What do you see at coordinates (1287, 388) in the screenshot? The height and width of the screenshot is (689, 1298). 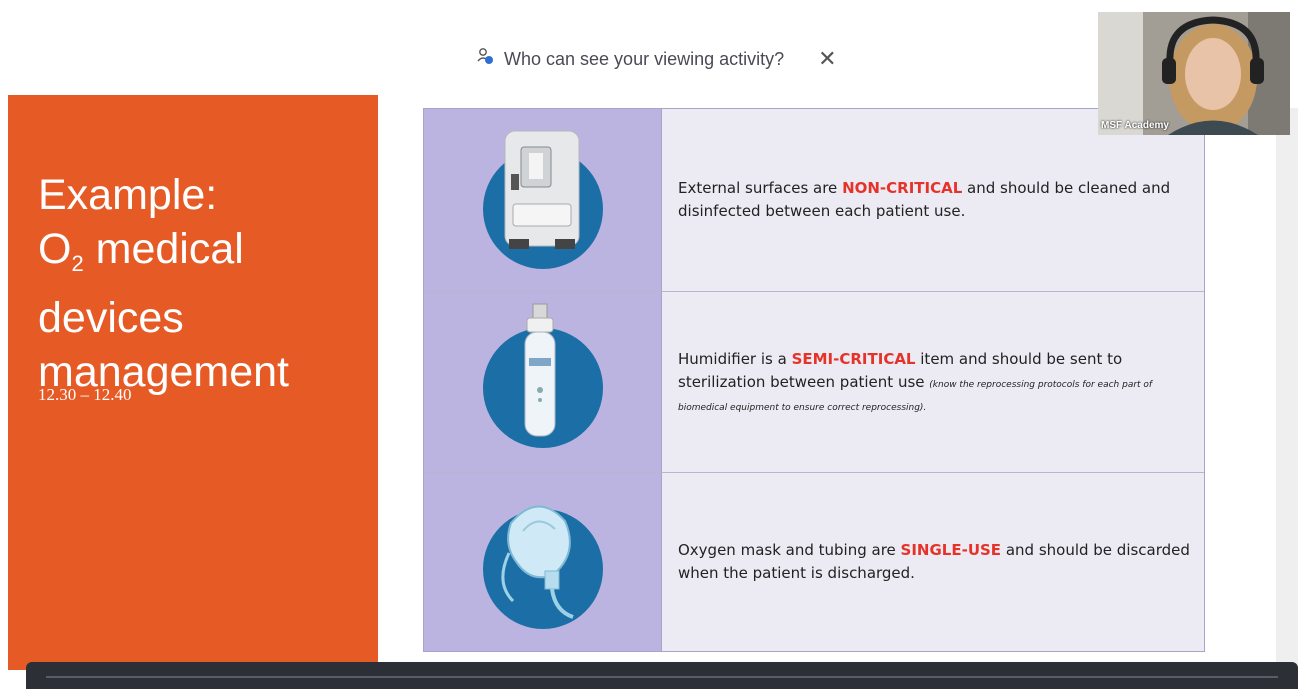 I see `scroll-strip` at bounding box center [1287, 388].